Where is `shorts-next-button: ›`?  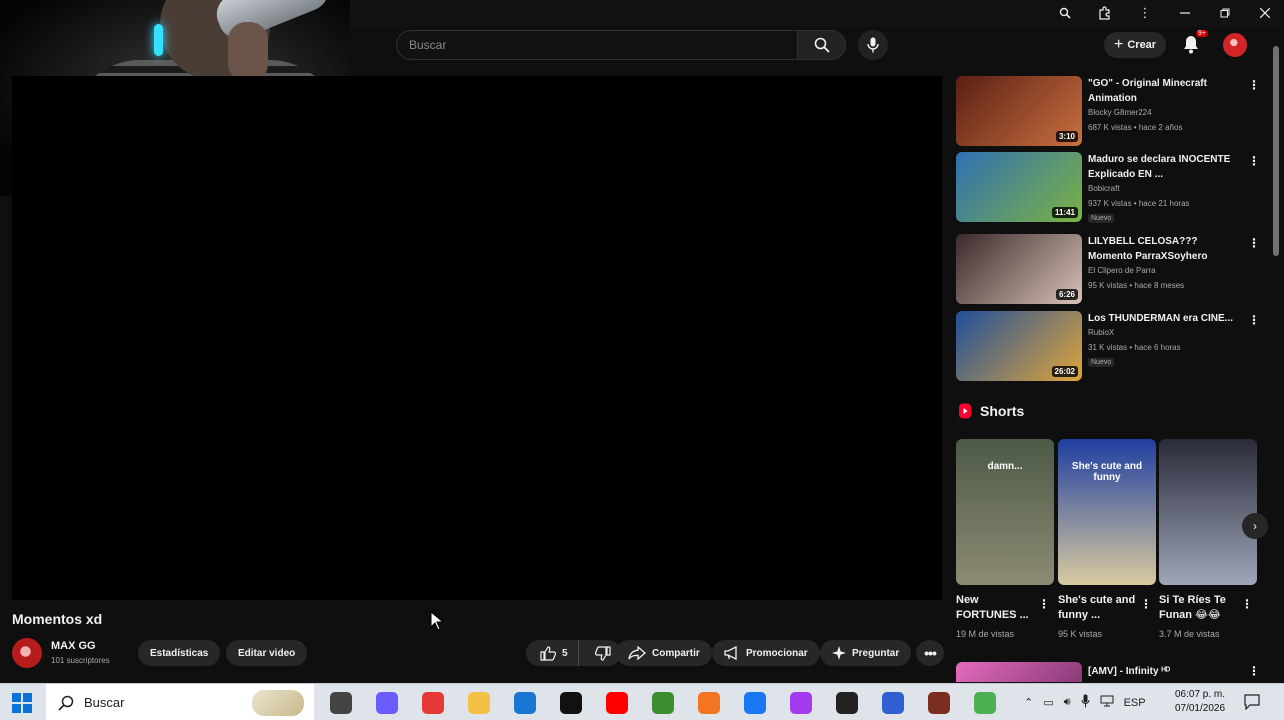
shorts-next-button: › is located at coordinates (1255, 526).